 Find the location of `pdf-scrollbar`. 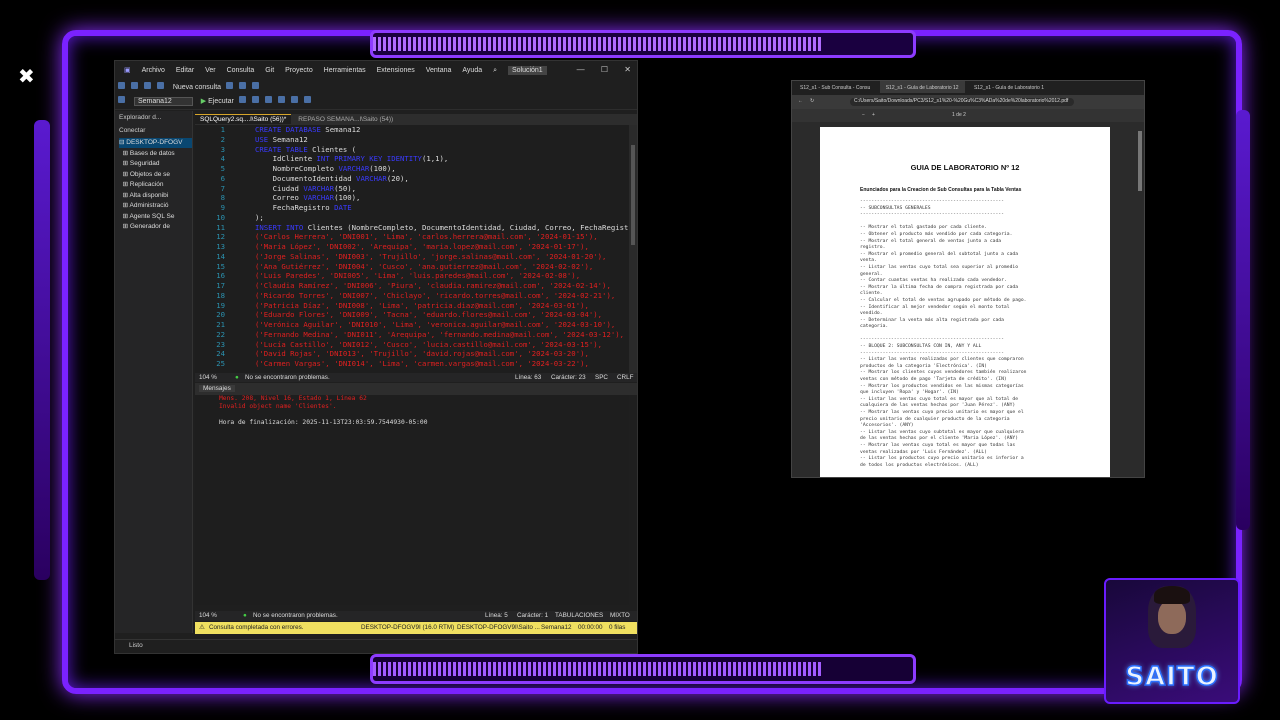

pdf-scrollbar is located at coordinates (1140, 161).